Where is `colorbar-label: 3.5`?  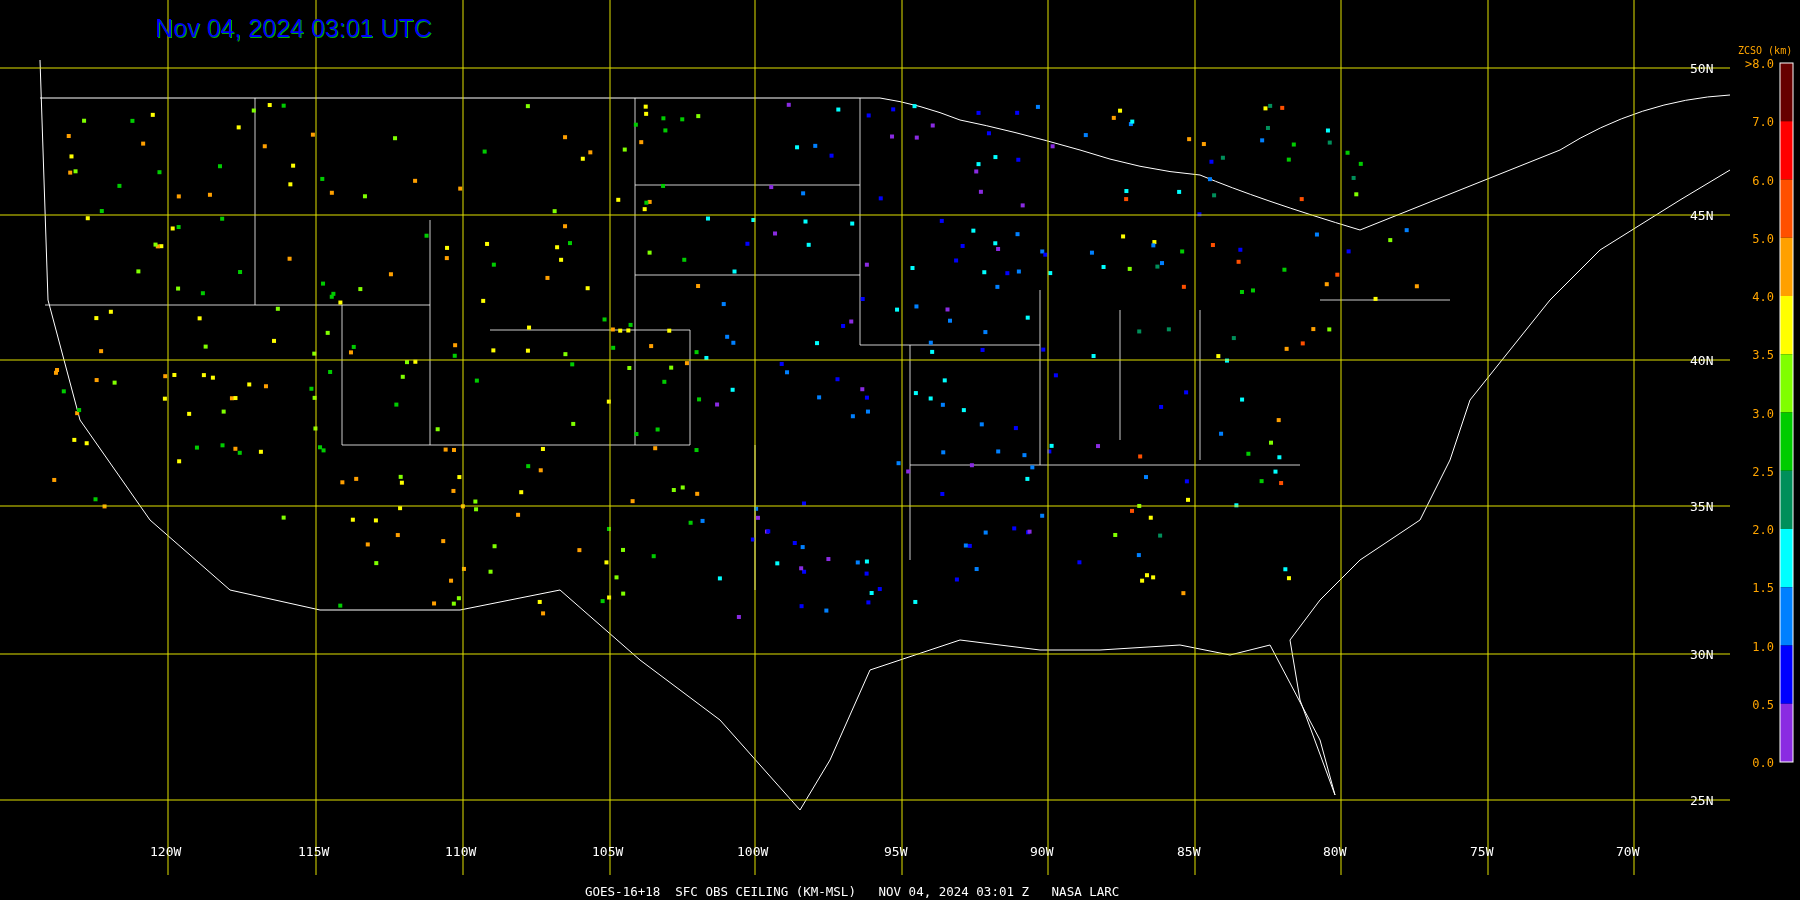
colorbar-label: 3.5 is located at coordinates (1763, 355).